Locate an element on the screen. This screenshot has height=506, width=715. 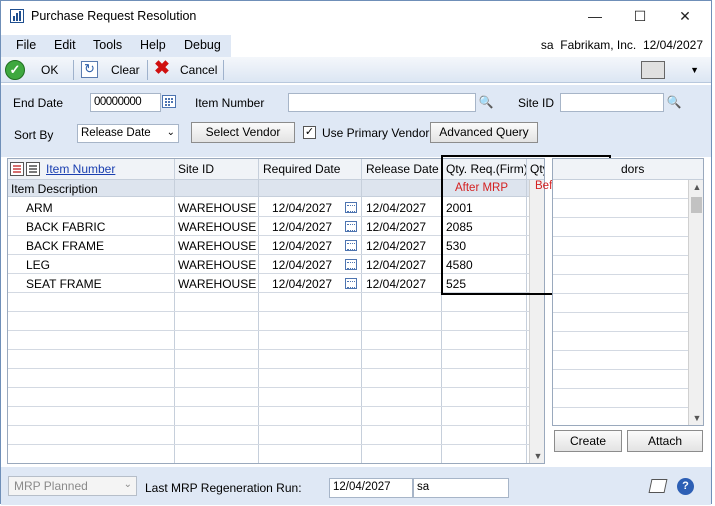
session-company: Fabrikam, Inc. is located at coordinates (598, 45).